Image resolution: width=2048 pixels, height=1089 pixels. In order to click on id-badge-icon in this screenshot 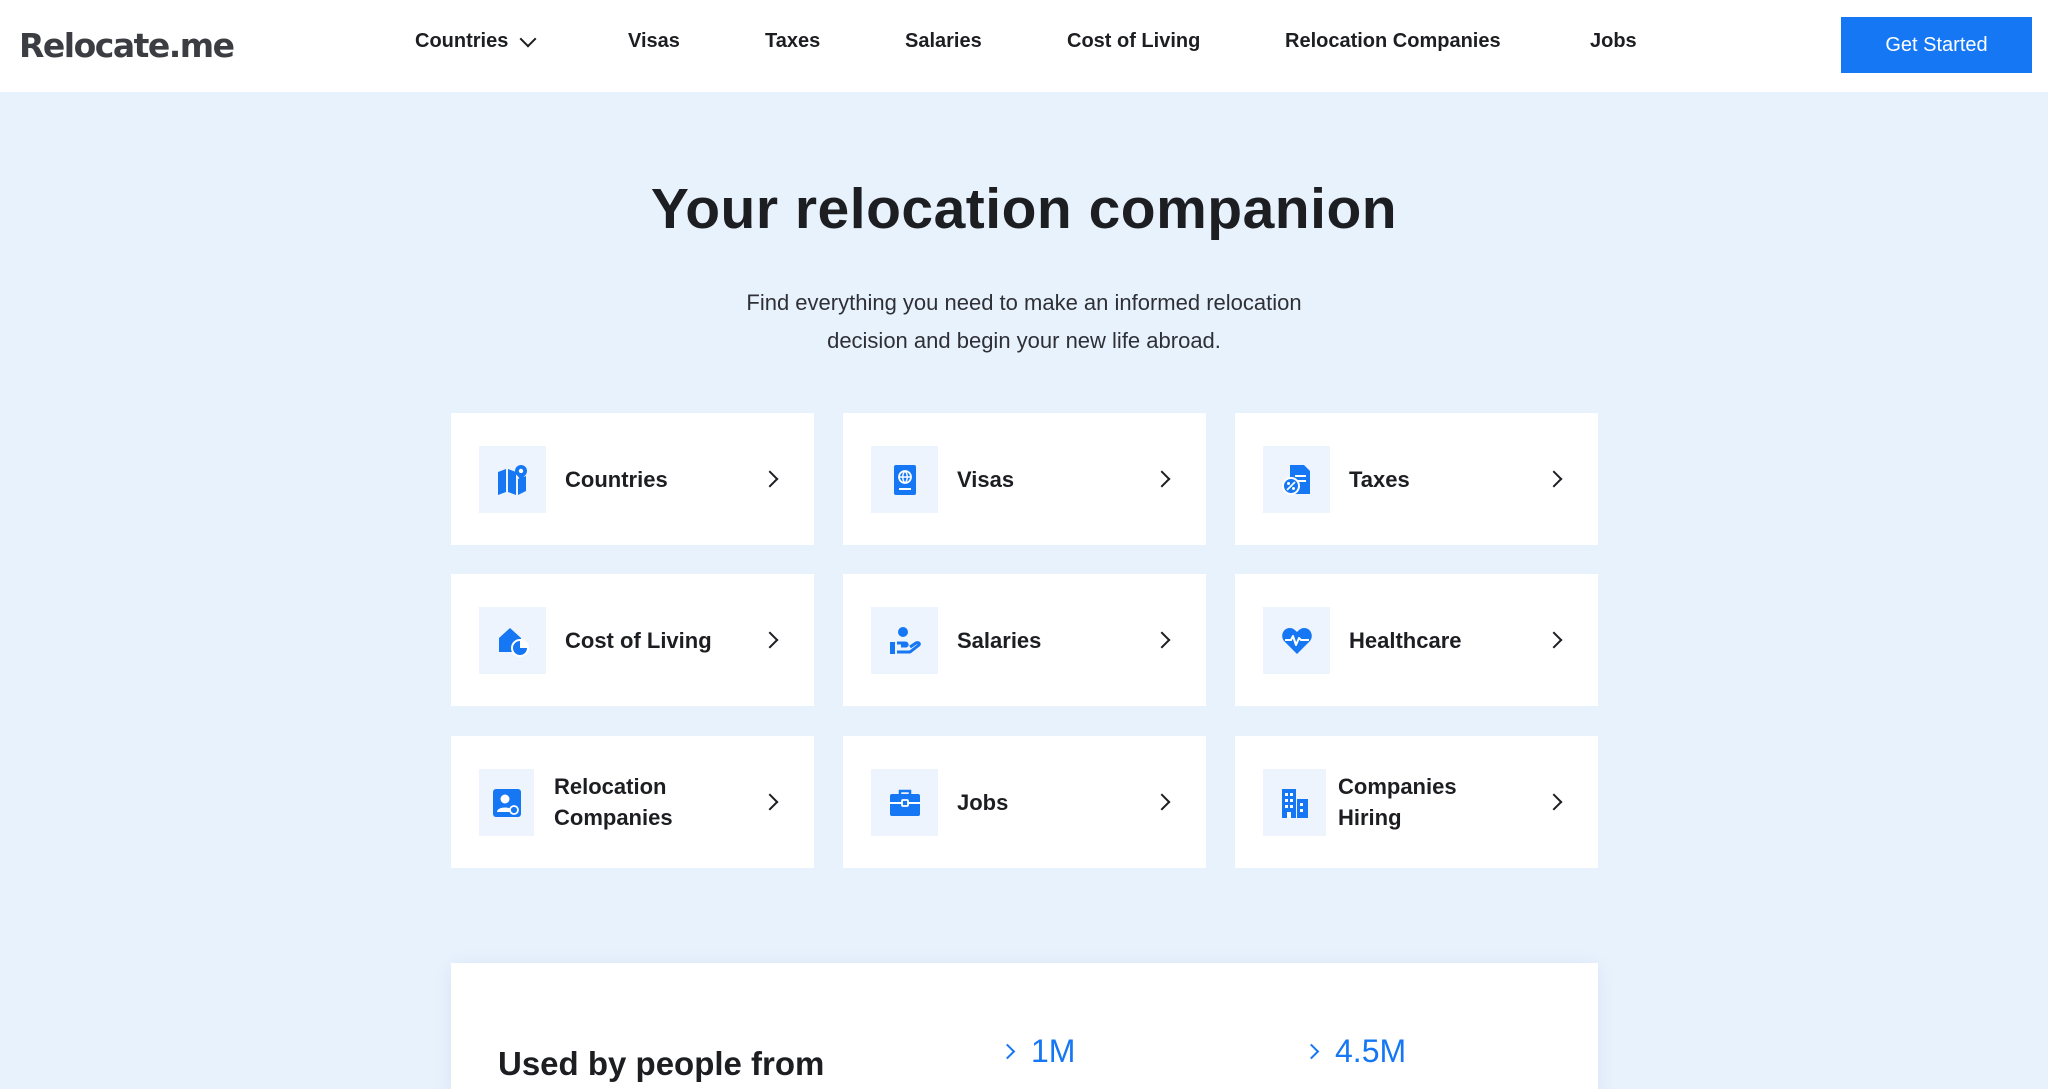, I will do `click(506, 802)`.